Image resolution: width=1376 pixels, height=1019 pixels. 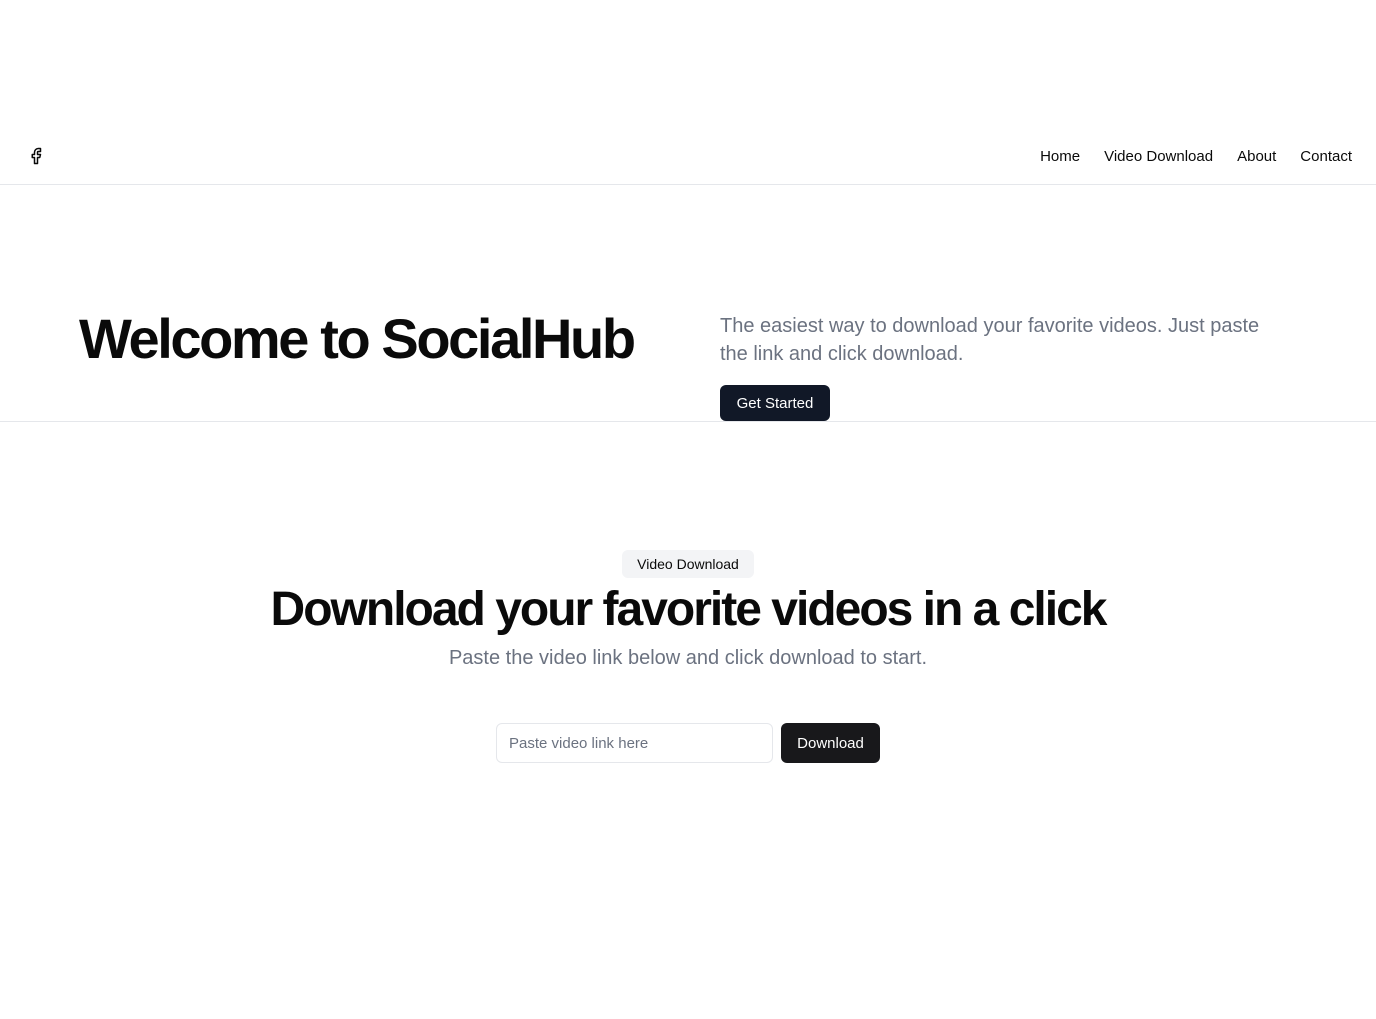 What do you see at coordinates (830, 743) in the screenshot?
I see `download-button: Download` at bounding box center [830, 743].